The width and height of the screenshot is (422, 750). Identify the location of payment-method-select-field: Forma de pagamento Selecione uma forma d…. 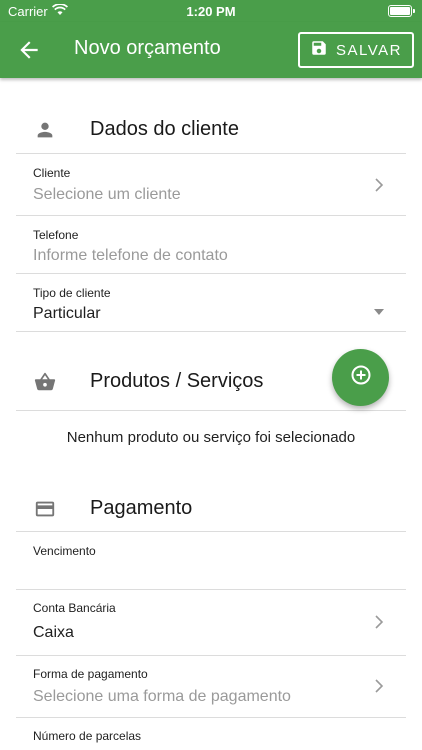
(211, 686).